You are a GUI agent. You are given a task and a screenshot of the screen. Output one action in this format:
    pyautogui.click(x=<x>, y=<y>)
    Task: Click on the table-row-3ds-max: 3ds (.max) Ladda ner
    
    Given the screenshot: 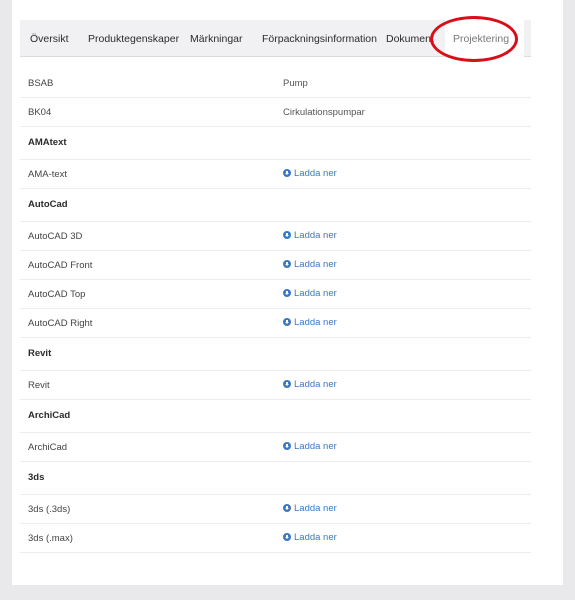 What is the action you would take?
    pyautogui.click(x=275, y=538)
    